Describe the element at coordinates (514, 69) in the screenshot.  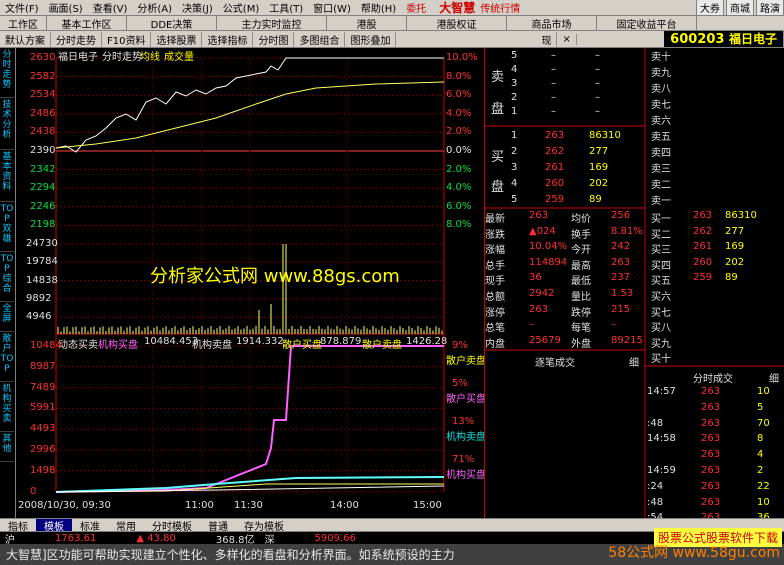
I see `sell-level: 4` at that location.